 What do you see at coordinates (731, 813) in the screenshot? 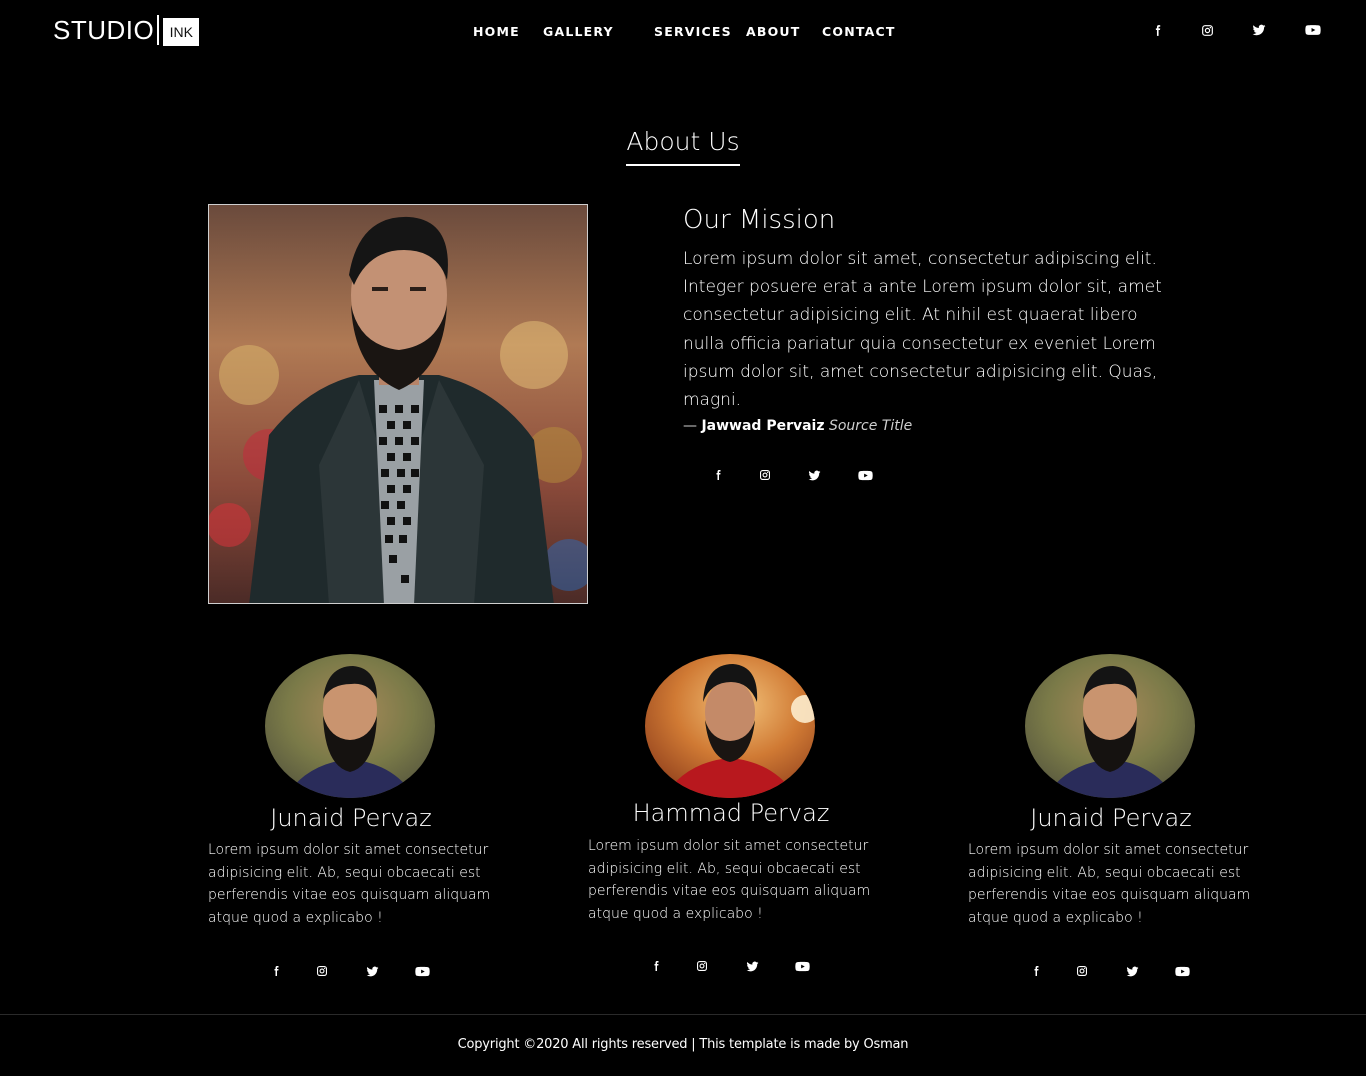
I see `member-name: Hammad Pervaz` at bounding box center [731, 813].